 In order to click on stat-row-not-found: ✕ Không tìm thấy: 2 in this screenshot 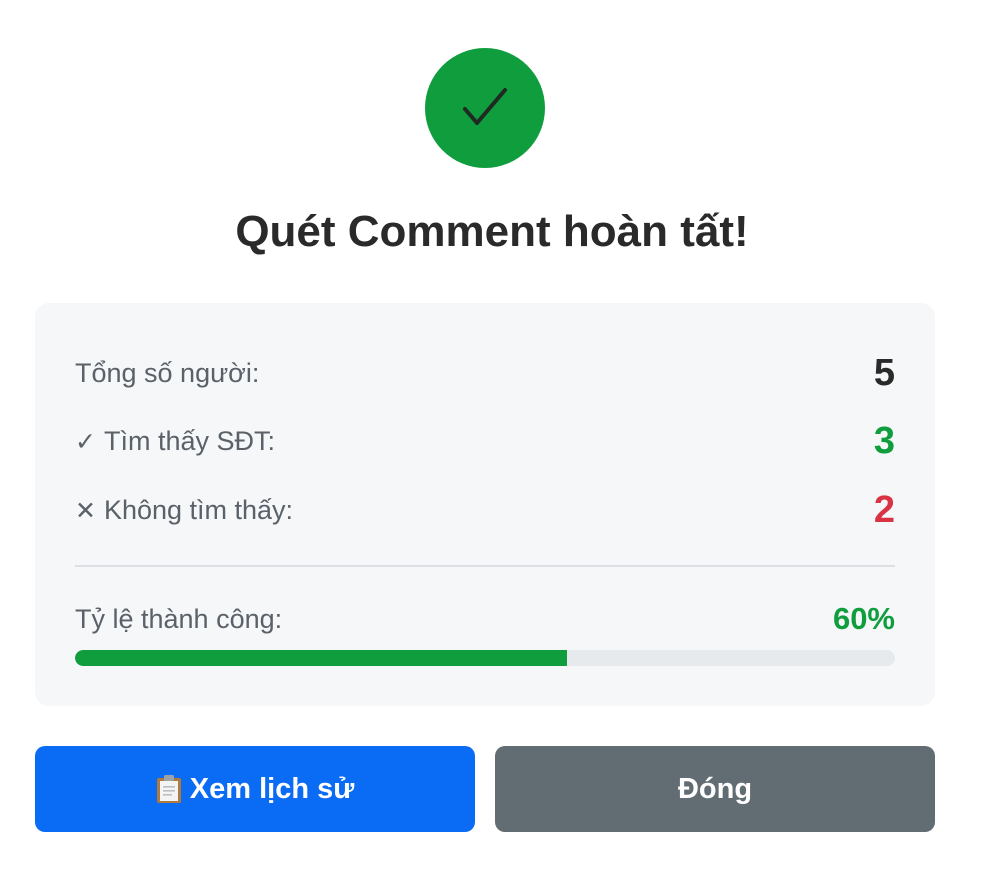, I will do `click(485, 510)`.